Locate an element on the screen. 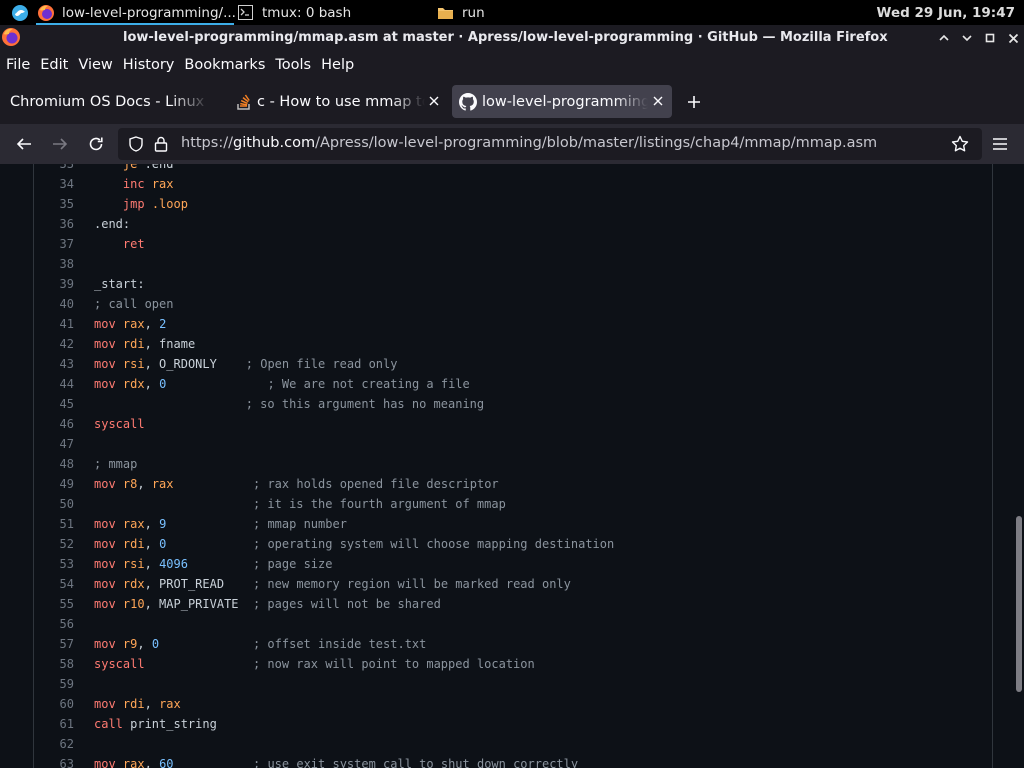  code-text: mov r9, 0 ; offset inside test.txt is located at coordinates (260, 644).